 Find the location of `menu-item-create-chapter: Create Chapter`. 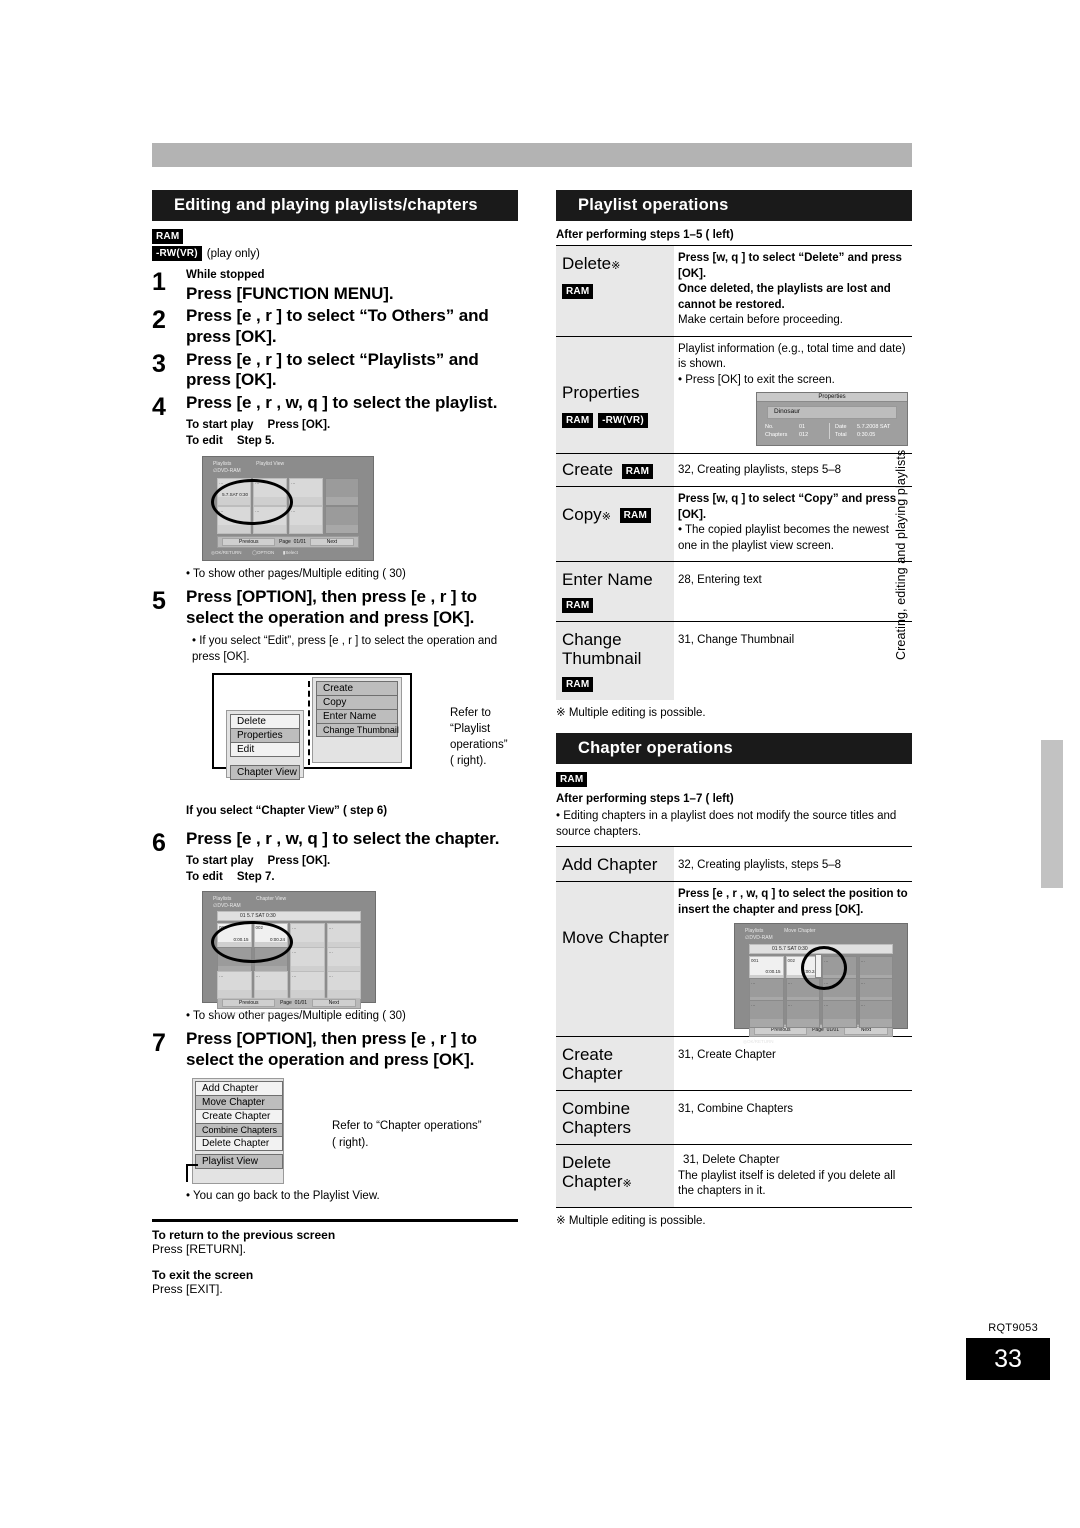

menu-item-create-chapter: Create Chapter is located at coordinates (239, 1117).